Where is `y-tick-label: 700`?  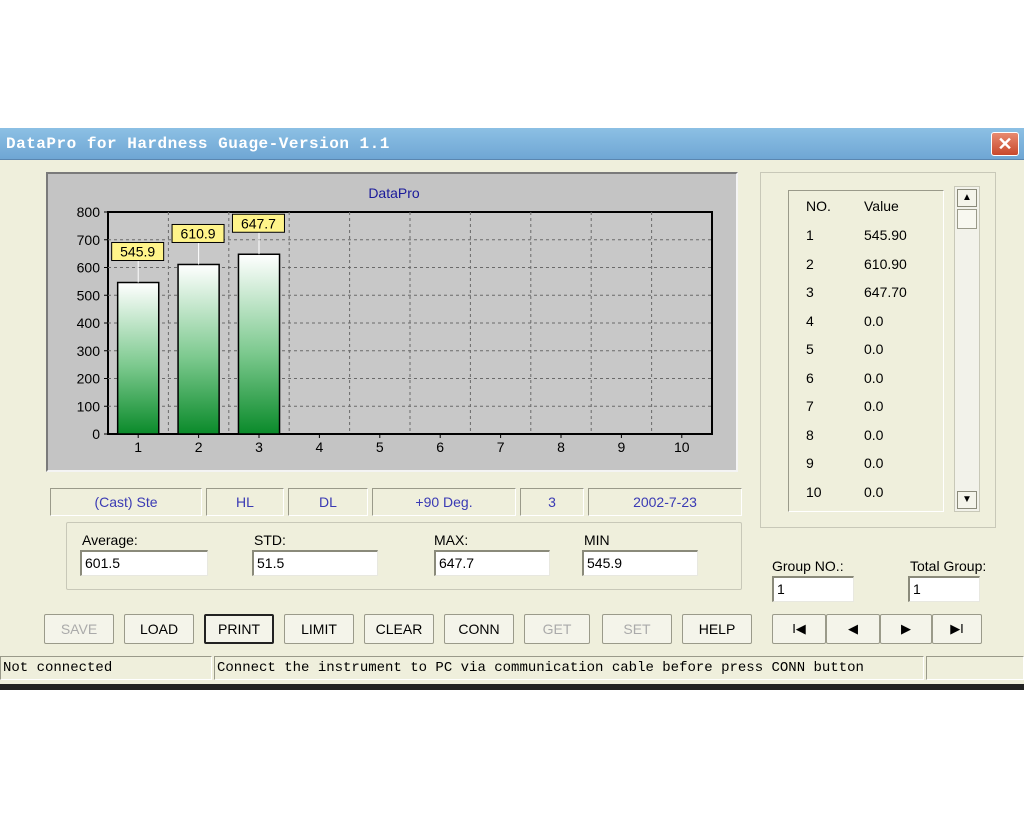 y-tick-label: 700 is located at coordinates (89, 240).